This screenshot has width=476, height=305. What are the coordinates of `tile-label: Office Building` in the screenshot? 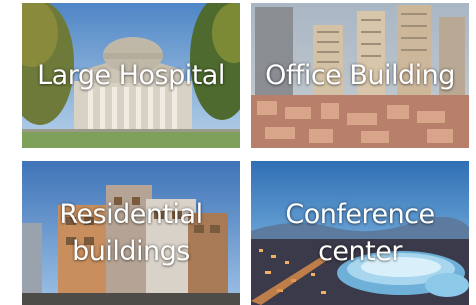 It's located at (360, 75).